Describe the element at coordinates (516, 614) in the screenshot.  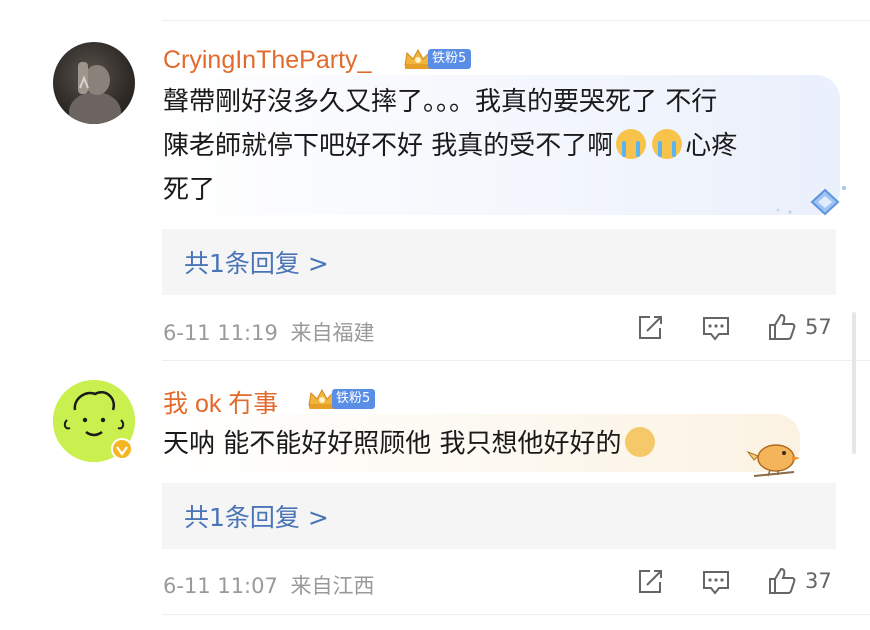
I see `bottom-divider` at that location.